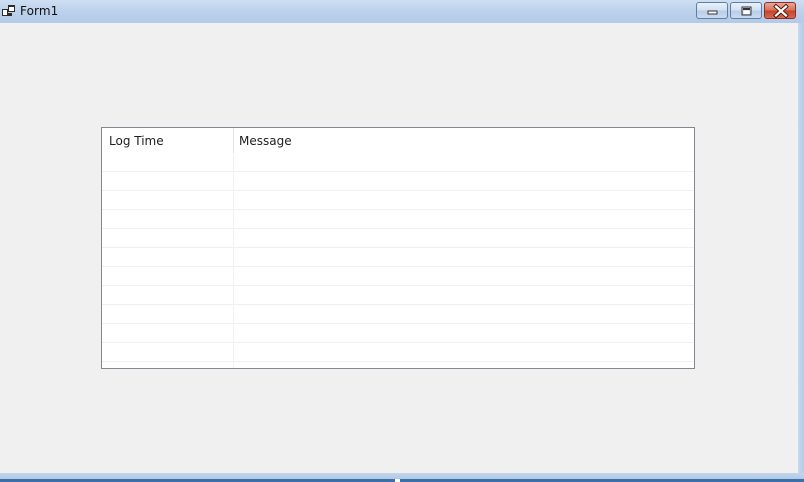 This screenshot has width=804, height=482. I want to click on column-header-log-time: Log Time, so click(167, 142).